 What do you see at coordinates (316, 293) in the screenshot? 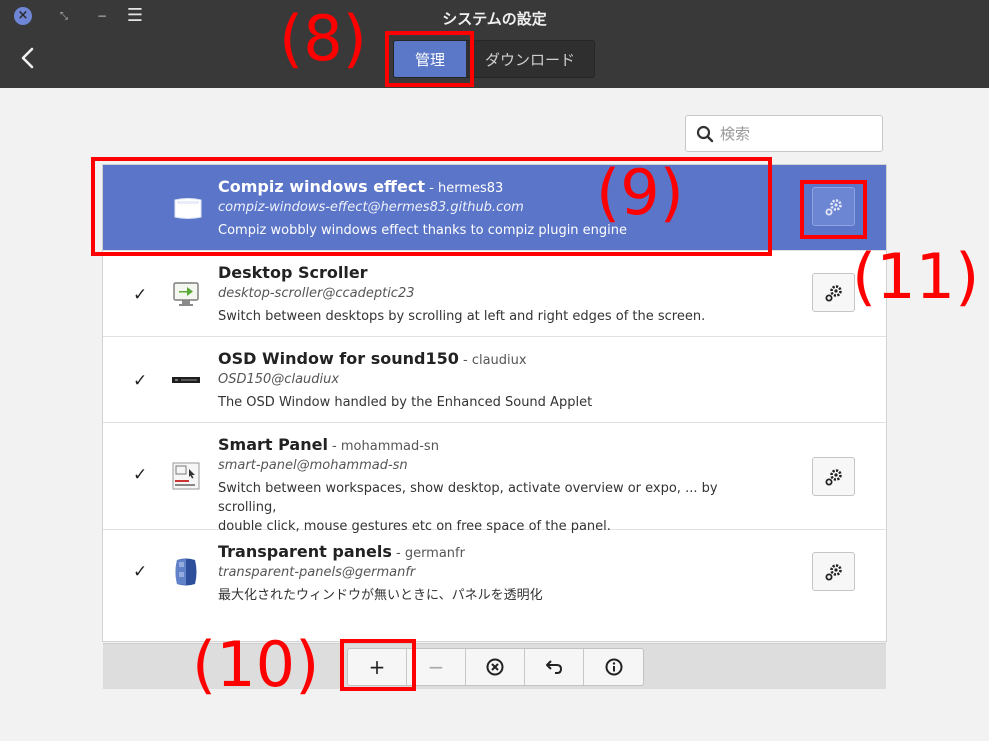
I see `extension-uuid: desktop-scroller@ccadeptic23` at bounding box center [316, 293].